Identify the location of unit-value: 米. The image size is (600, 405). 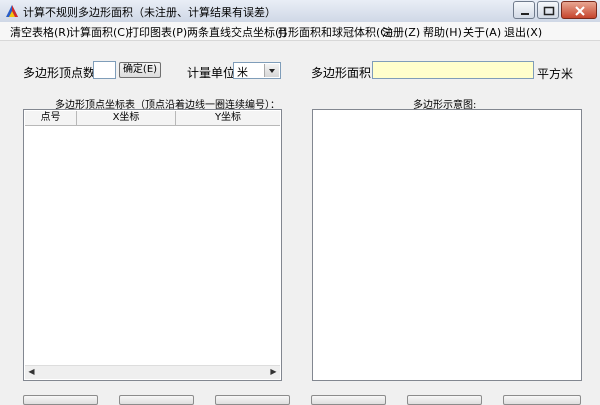
(242, 72).